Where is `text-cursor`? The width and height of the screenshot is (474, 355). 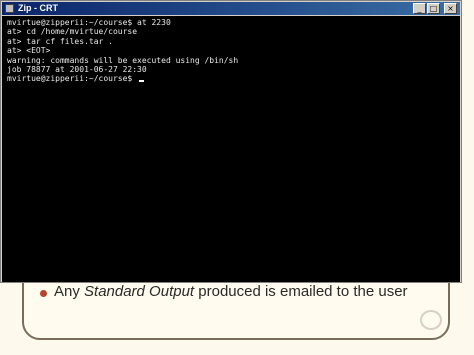
text-cursor is located at coordinates (142, 81).